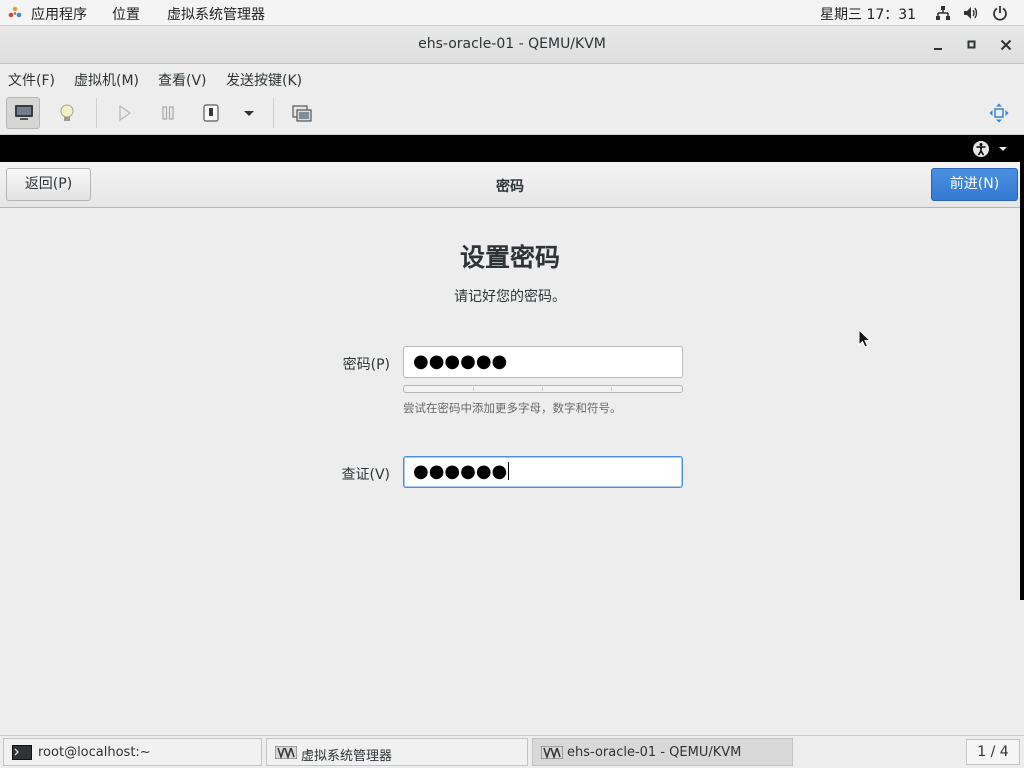 The width and height of the screenshot is (1024, 768). I want to click on task-label: root@localhost:~, so click(94, 752).